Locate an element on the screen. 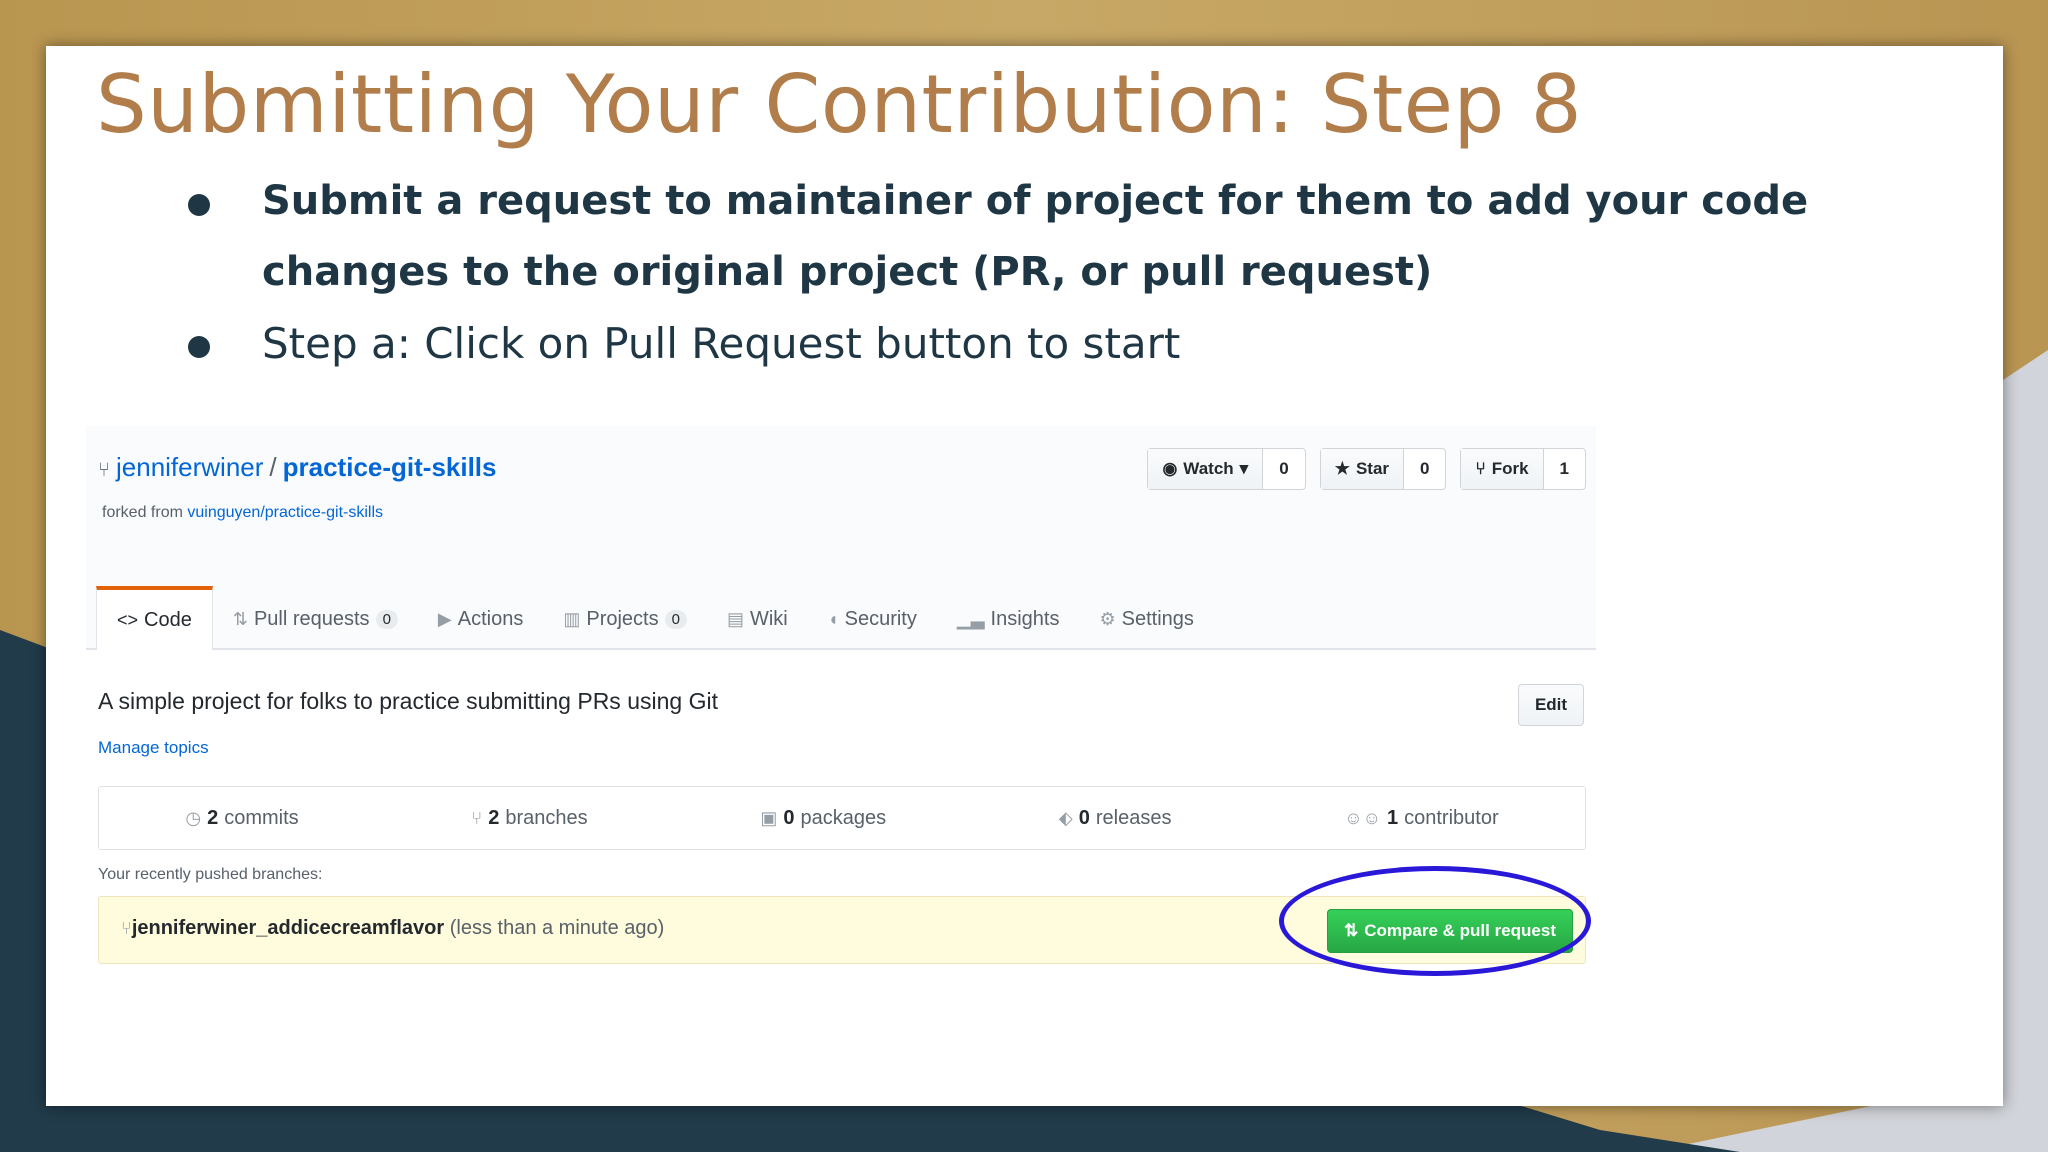 Image resolution: width=2048 pixels, height=1152 pixels. fork-button: ⑂ Fork is located at coordinates (1502, 469).